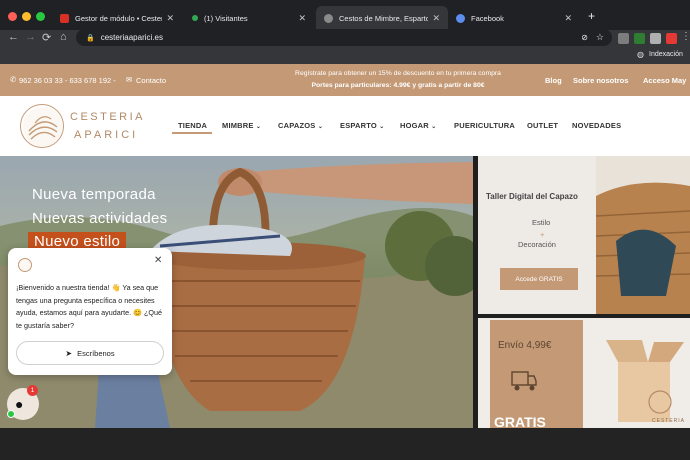  I want to click on address-bar: 🔒 cesteriaaparici.es ⊘ ☆, so click(344, 37).